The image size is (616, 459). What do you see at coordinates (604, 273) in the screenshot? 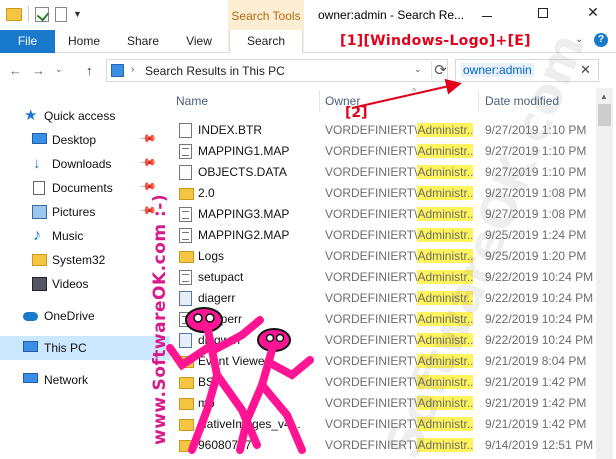
I see `vertical-scrollbar: ▲` at bounding box center [604, 273].